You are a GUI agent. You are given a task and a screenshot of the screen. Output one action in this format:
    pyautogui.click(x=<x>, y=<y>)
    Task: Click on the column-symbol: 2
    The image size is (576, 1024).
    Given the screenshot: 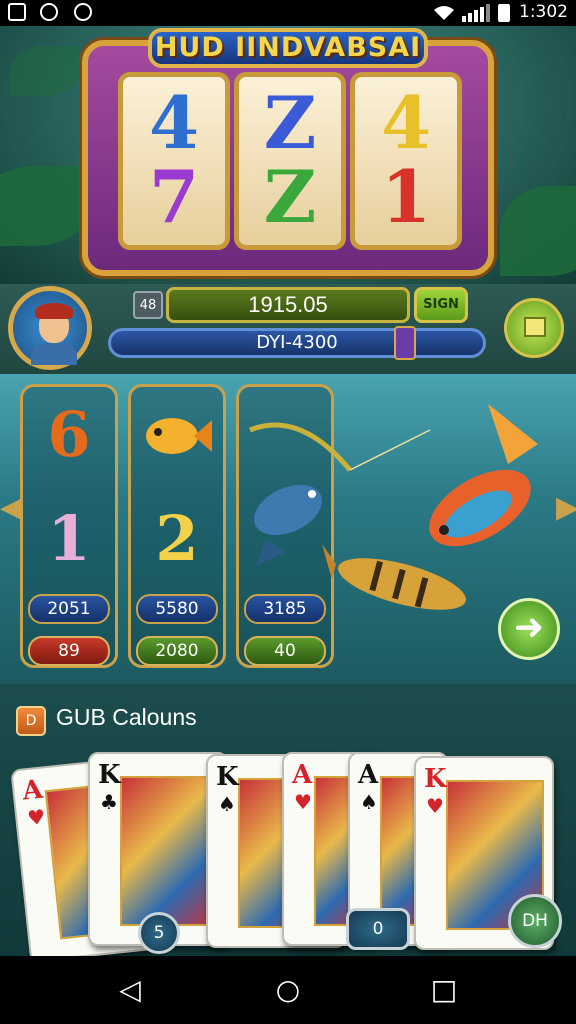 What is the action you would take?
    pyautogui.click(x=177, y=538)
    